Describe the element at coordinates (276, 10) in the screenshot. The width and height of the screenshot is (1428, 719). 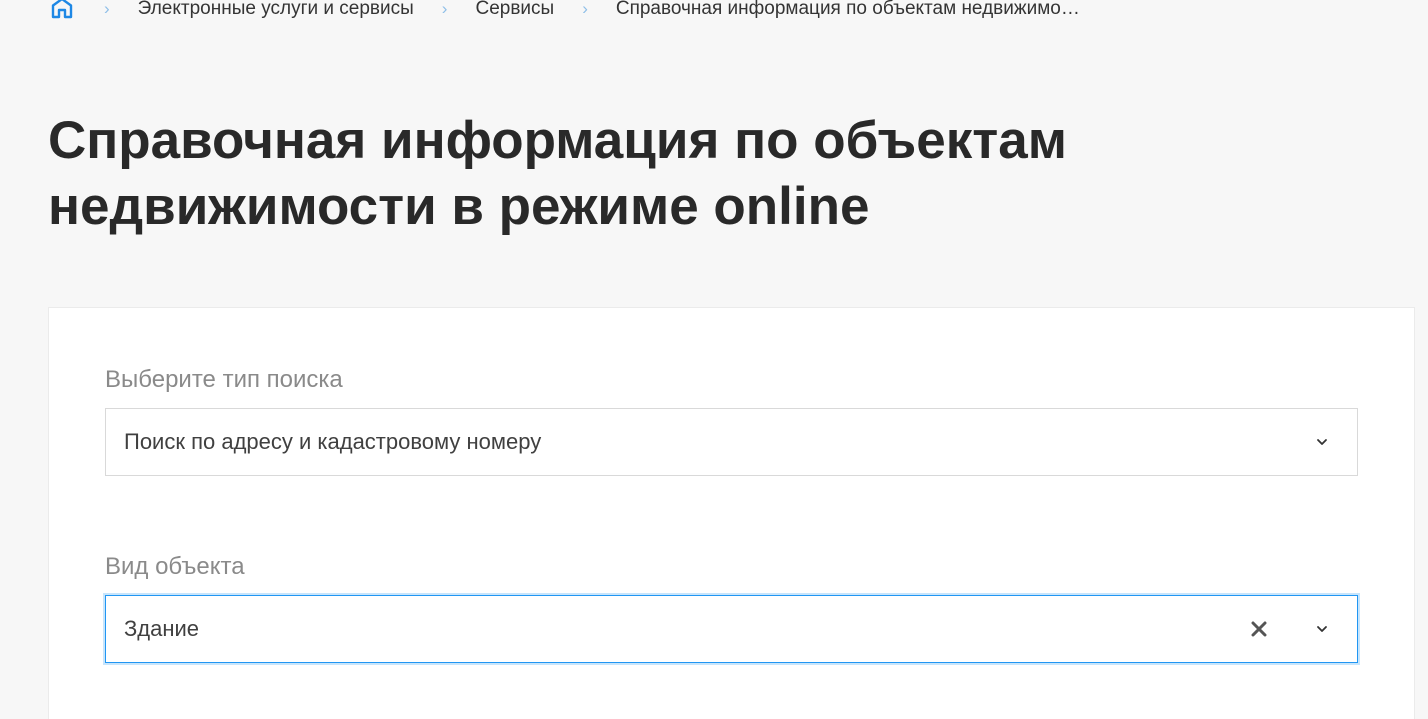
I see `breadcrumb-electronic-services: Электронные услуги и сервисы` at that location.